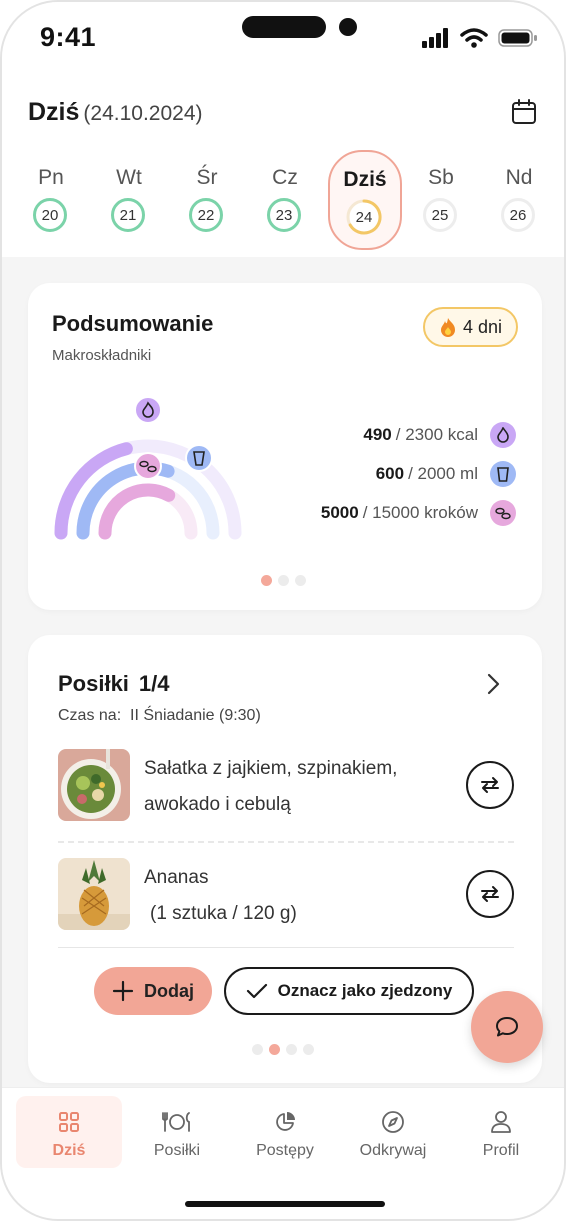 The image size is (566, 1221). What do you see at coordinates (54, 112) in the screenshot?
I see `page-title-text: Dziś` at bounding box center [54, 112].